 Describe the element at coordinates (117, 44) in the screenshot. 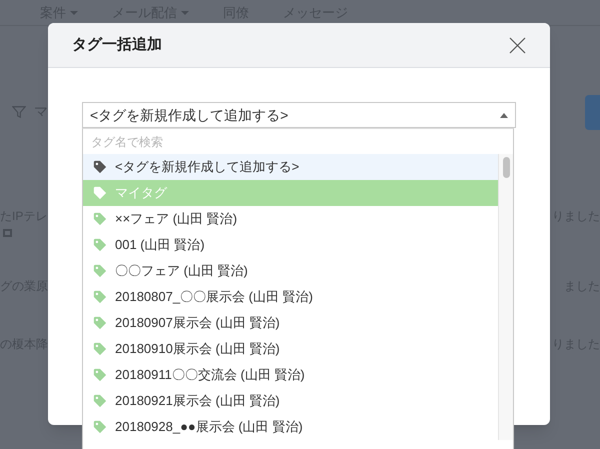

I see `modal-title: タグ一括追加` at that location.